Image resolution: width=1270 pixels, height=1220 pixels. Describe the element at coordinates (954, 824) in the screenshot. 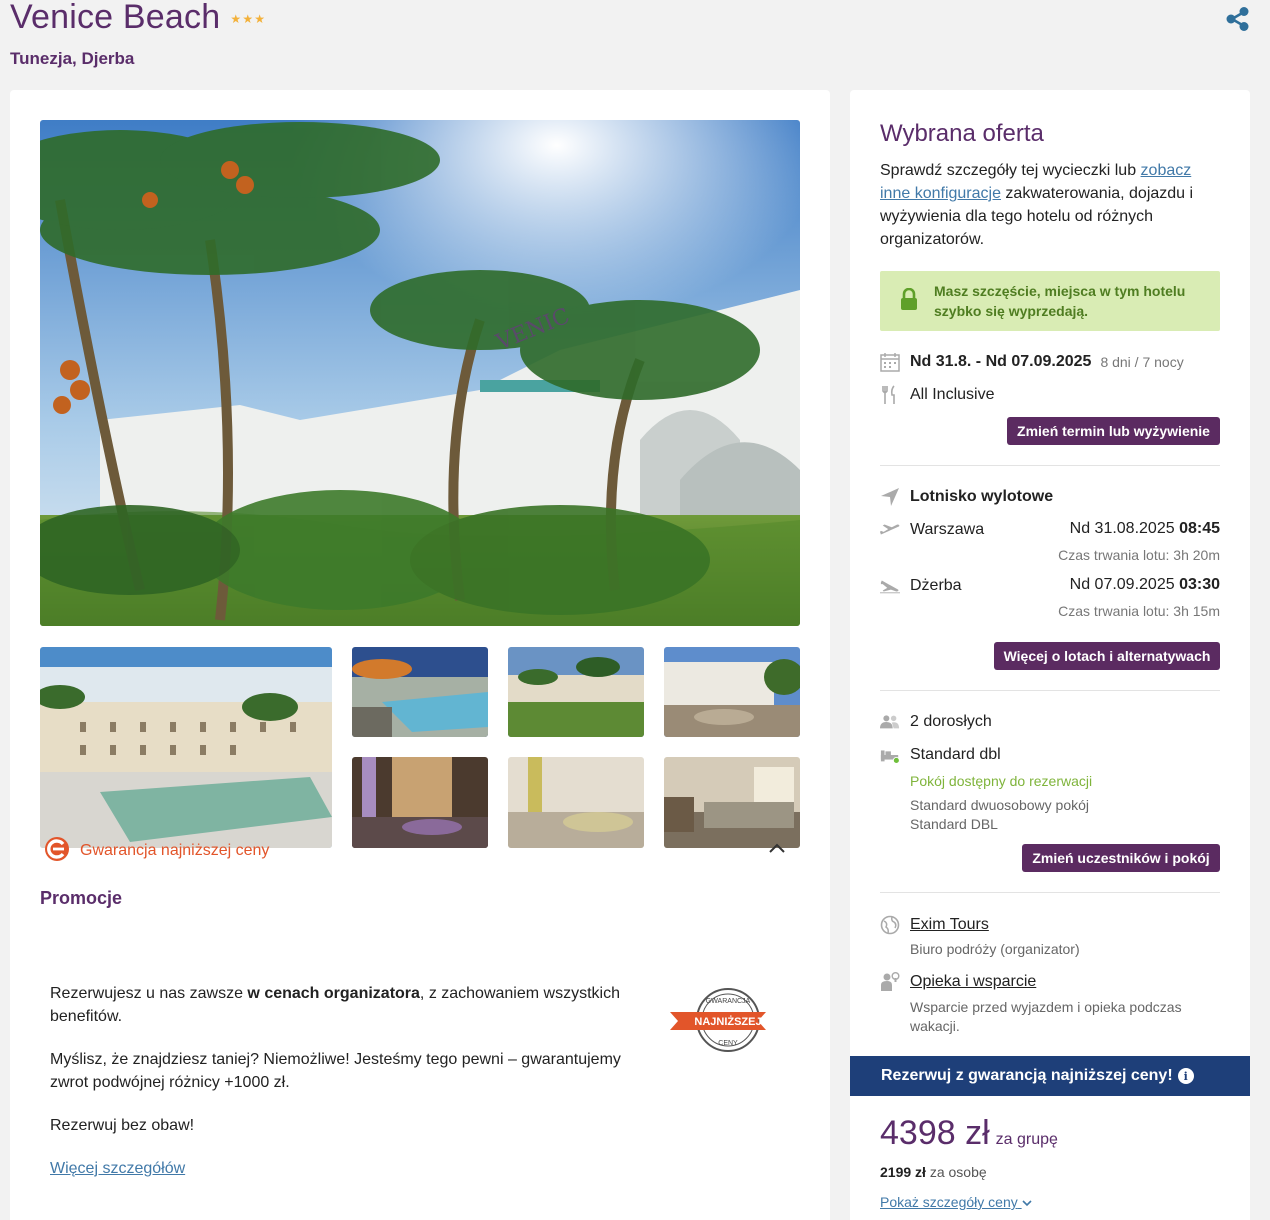

I see `room-code: Standard DBL` at that location.